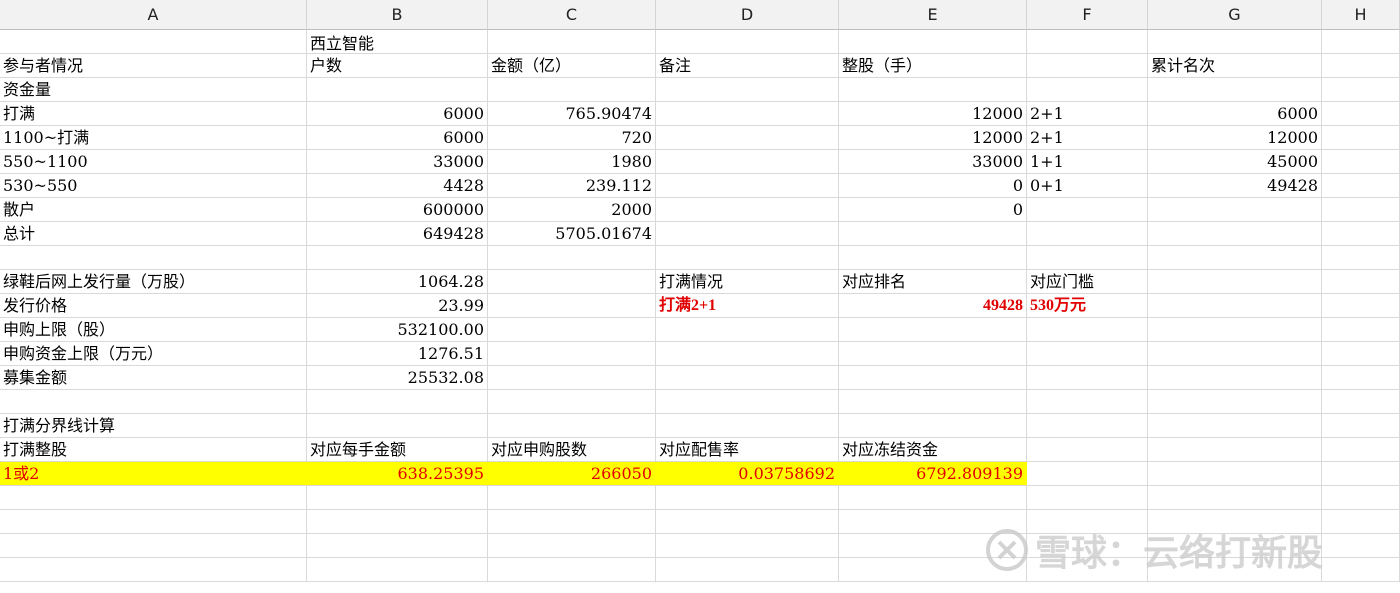 This screenshot has width=1400, height=593. What do you see at coordinates (153, 402) in the screenshot?
I see `cell-a17` at bounding box center [153, 402].